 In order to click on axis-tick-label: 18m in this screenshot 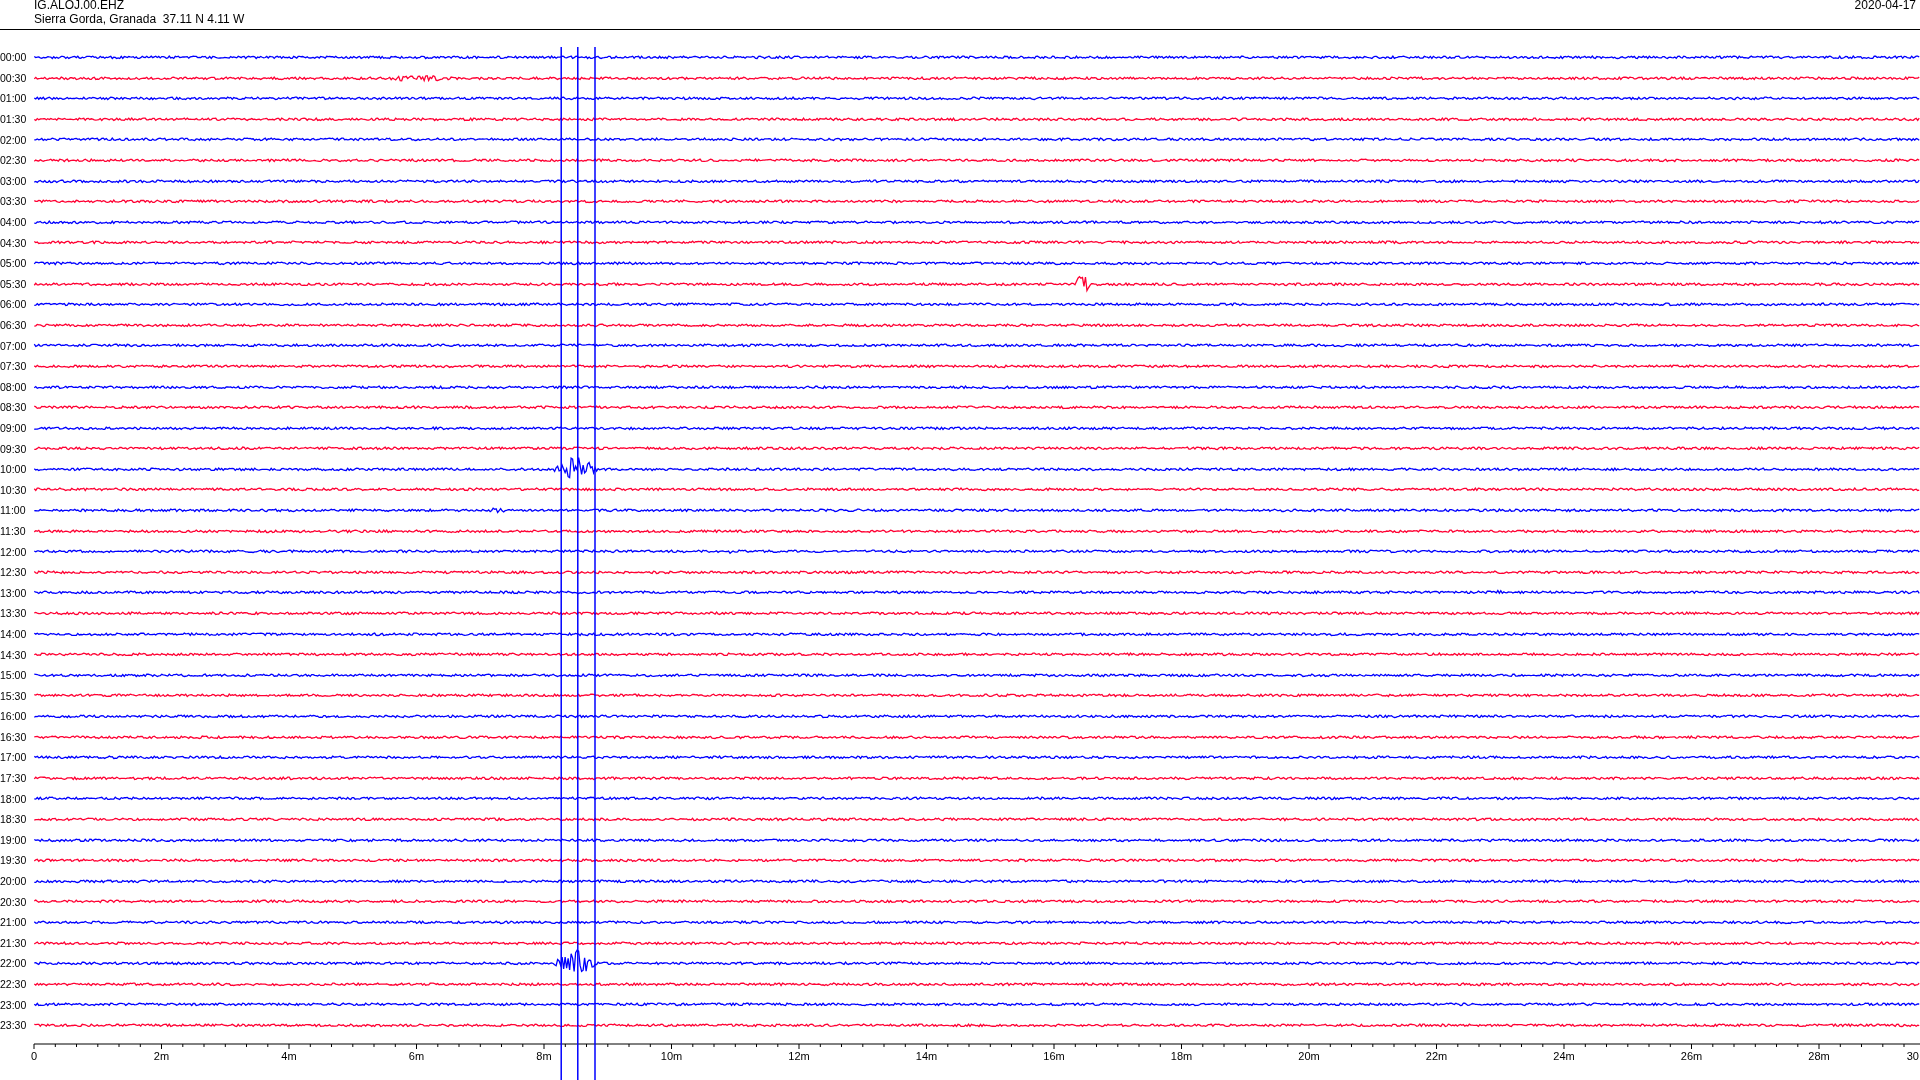, I will do `click(1181, 1055)`.